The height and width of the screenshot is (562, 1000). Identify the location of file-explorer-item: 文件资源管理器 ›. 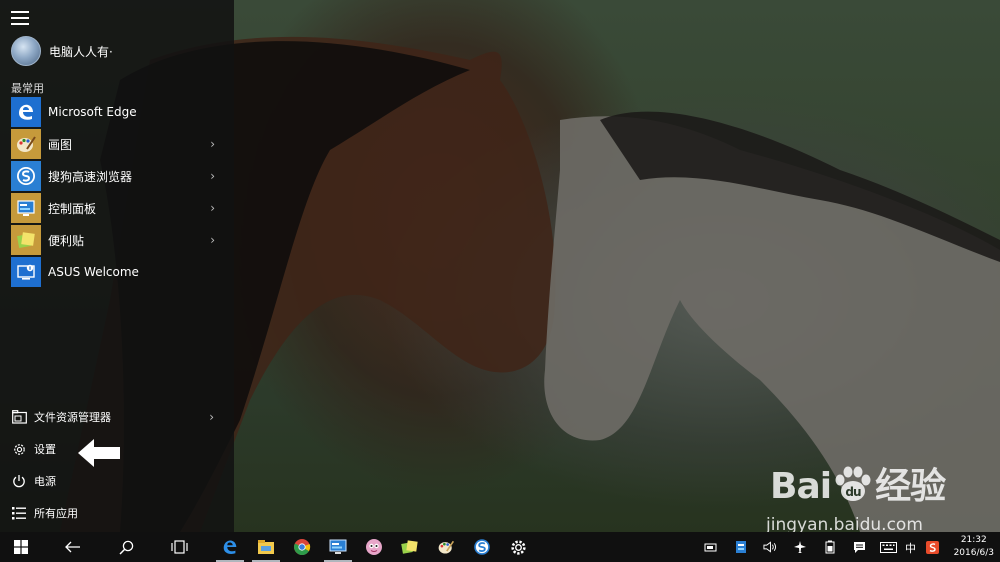
(117, 417).